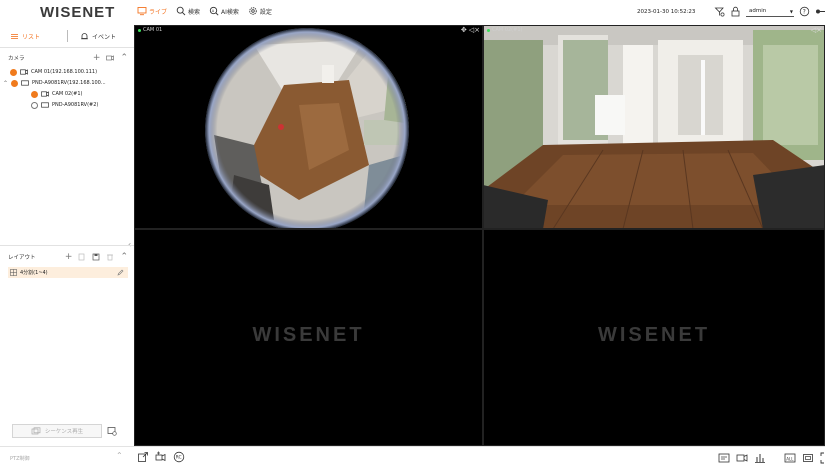 This screenshot has width=825, height=469. I want to click on bottom-bar: PTZ制御 ⌃ RC ALL, so click(412, 457).